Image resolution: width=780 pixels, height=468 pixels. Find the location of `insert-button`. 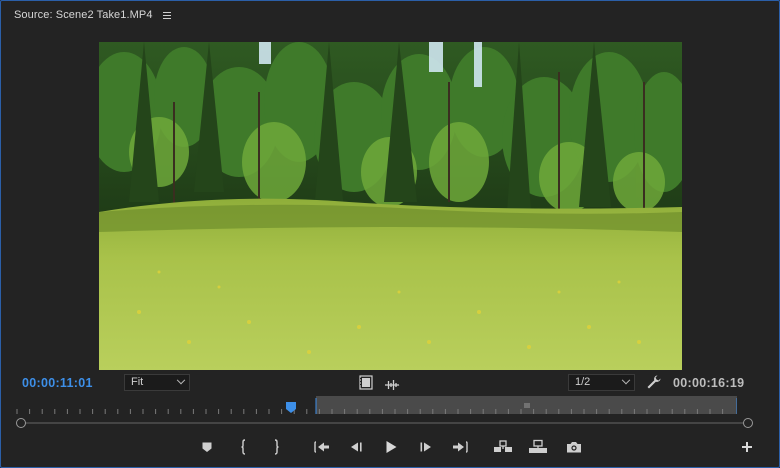

insert-button is located at coordinates (503, 447).